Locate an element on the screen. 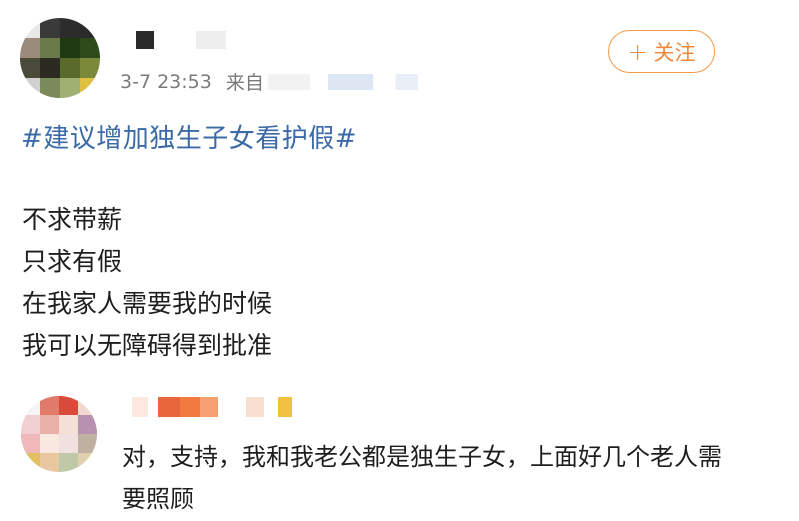 This screenshot has height=521, width=799. post-meta: 3-7 23:53 来自 is located at coordinates (269, 81).